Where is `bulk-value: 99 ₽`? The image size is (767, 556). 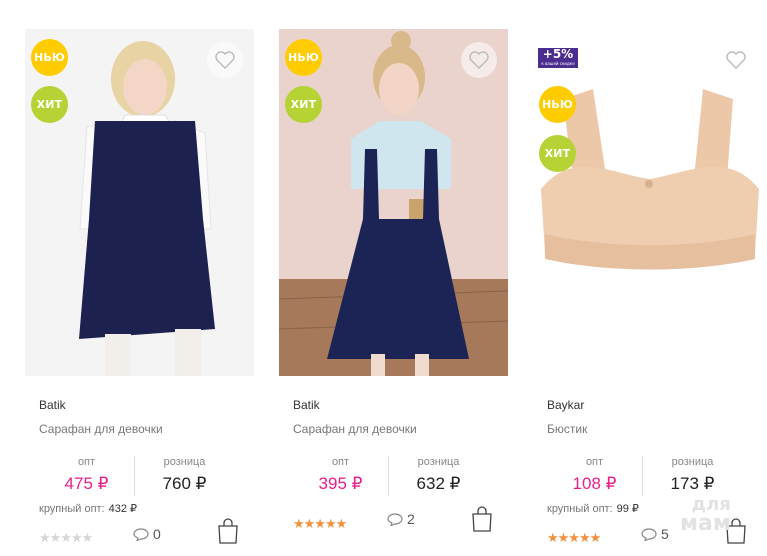 bulk-value: 99 ₽ is located at coordinates (627, 509).